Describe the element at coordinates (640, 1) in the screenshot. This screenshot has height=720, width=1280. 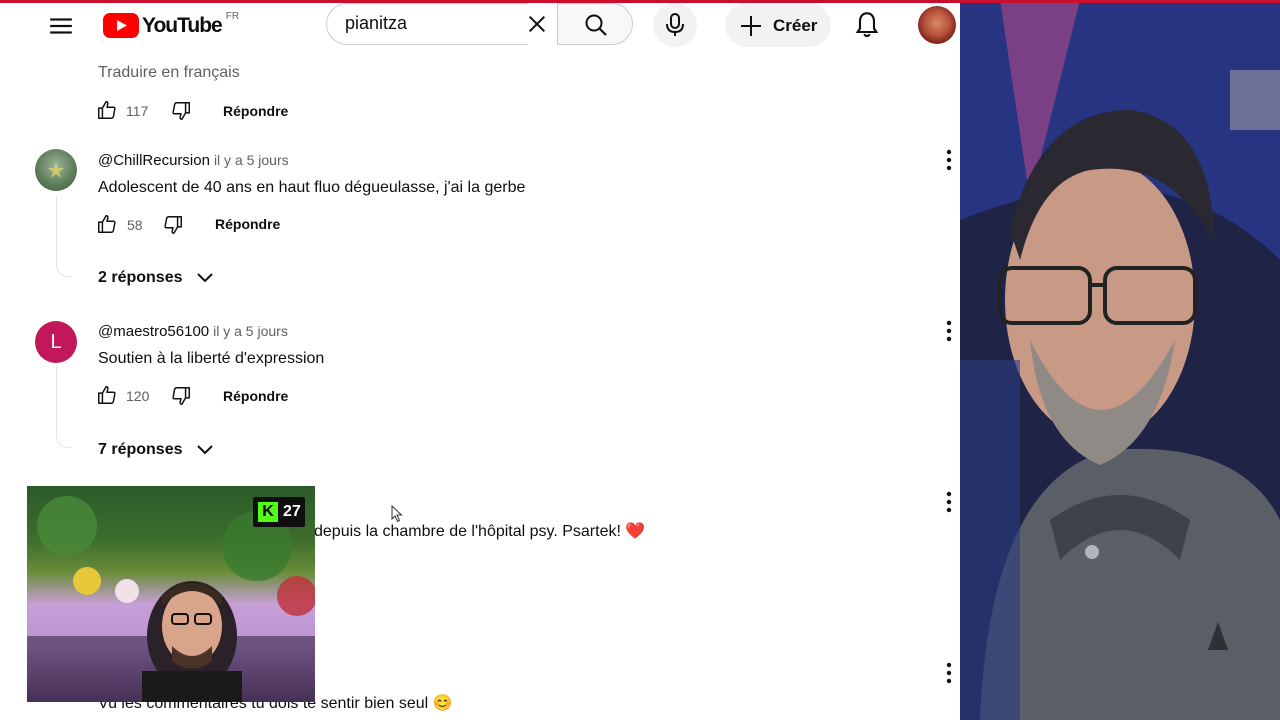
I see `top-red-border` at that location.